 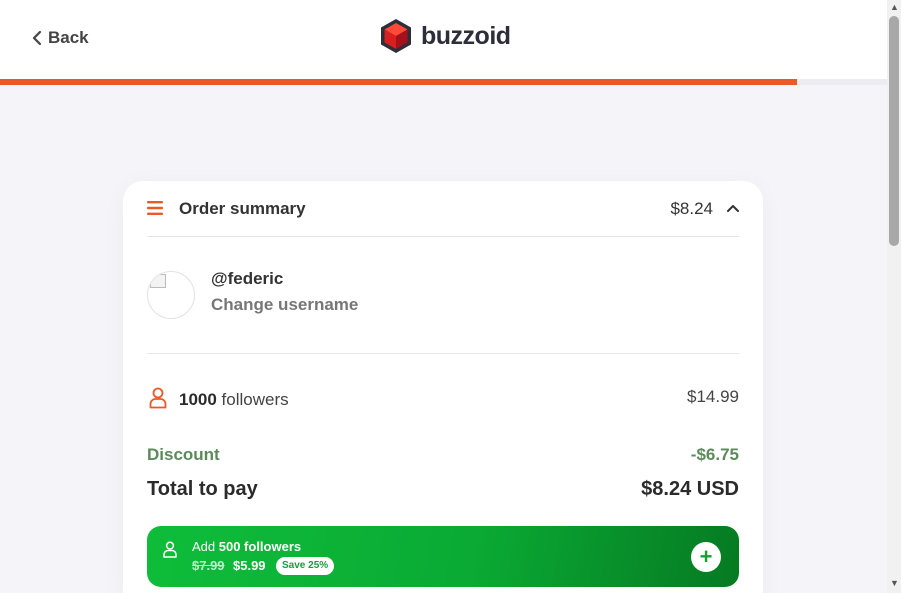 What do you see at coordinates (691, 208) in the screenshot?
I see `order-summary-price: $8.24` at bounding box center [691, 208].